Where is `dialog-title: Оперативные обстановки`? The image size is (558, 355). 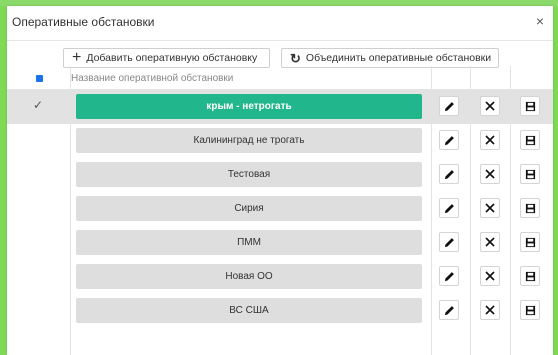
dialog-title: Оперативные обстановки is located at coordinates (83, 22).